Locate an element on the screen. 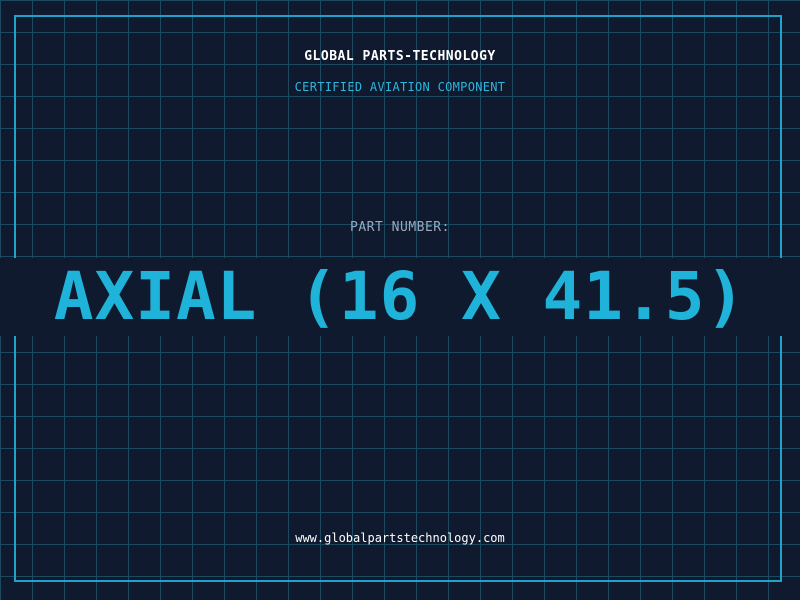  part-number-label: PART NUMBER: is located at coordinates (400, 227).